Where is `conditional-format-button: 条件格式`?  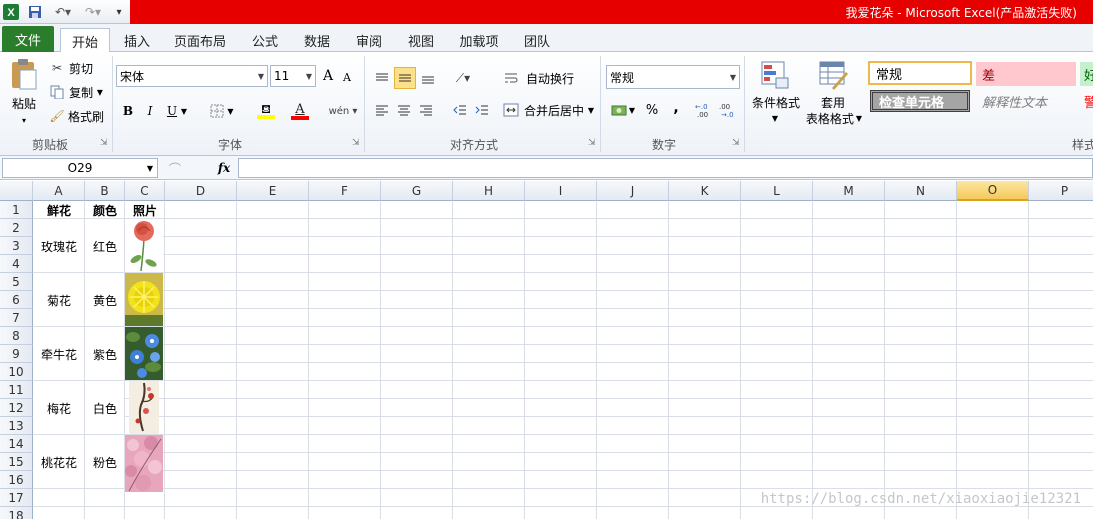
conditional-format-button: 条件格式 is located at coordinates (776, 102).